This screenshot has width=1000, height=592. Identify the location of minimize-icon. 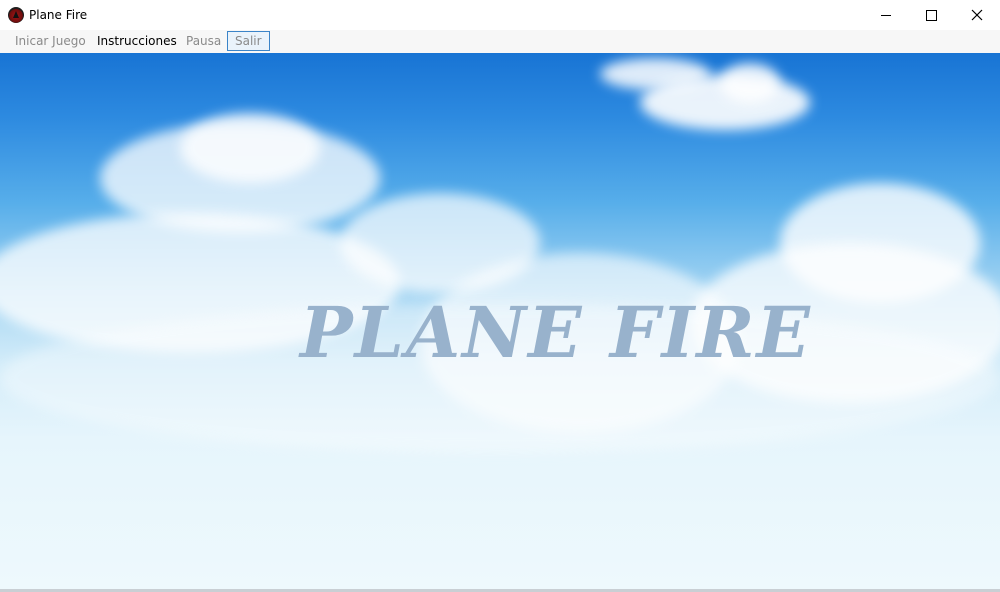
(886, 15).